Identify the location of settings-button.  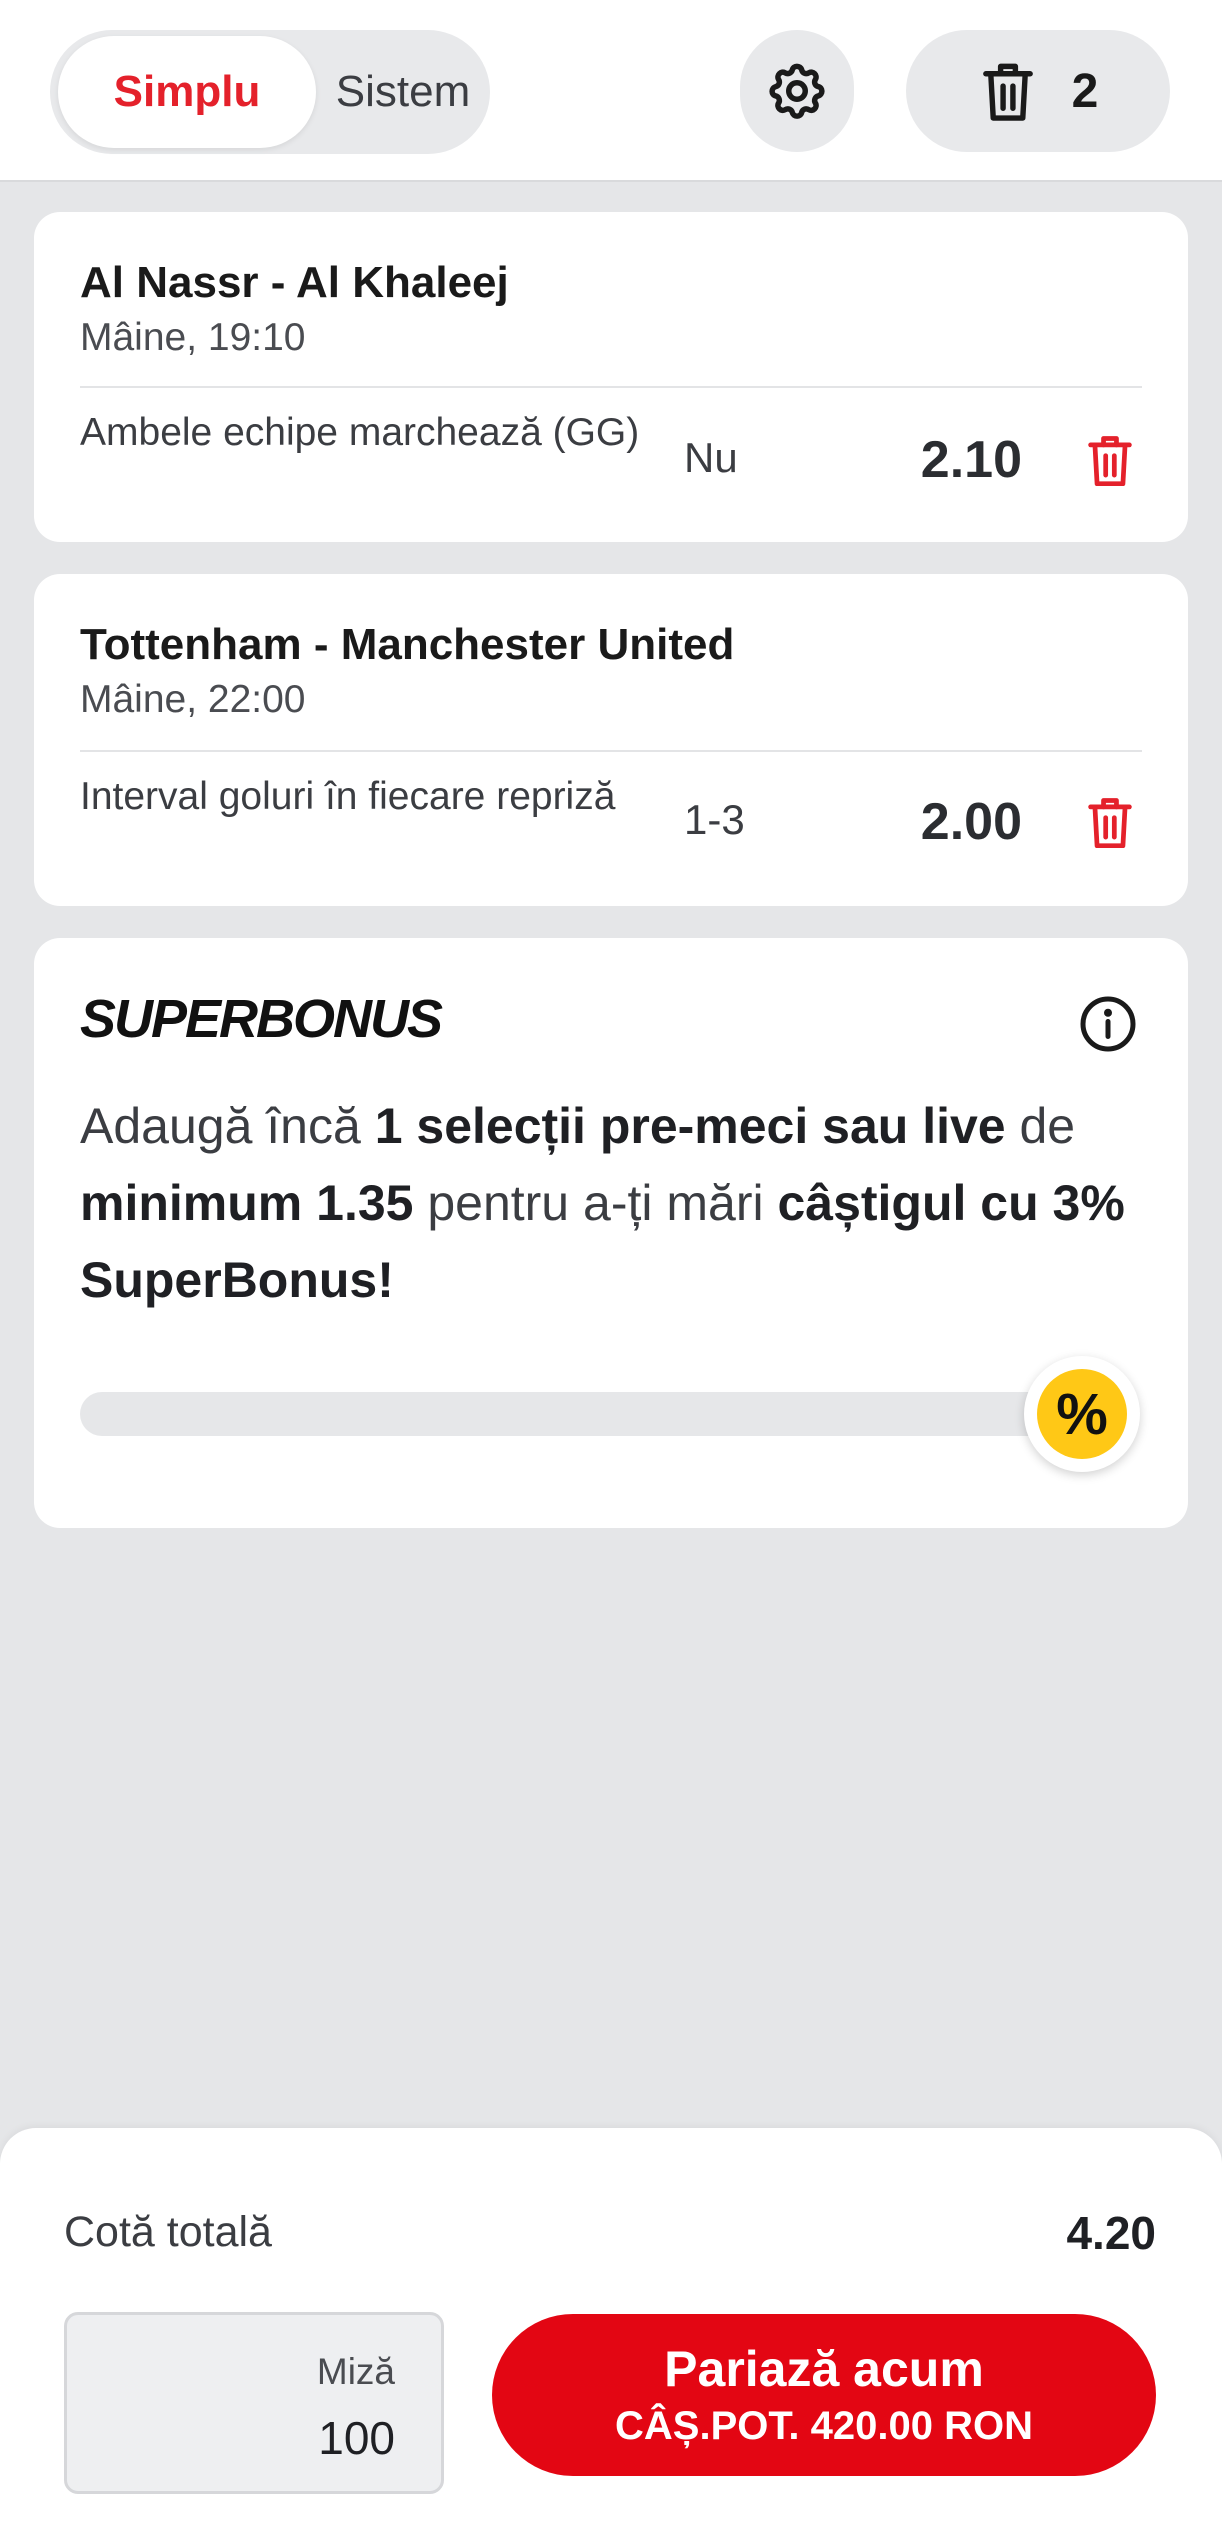
(797, 91).